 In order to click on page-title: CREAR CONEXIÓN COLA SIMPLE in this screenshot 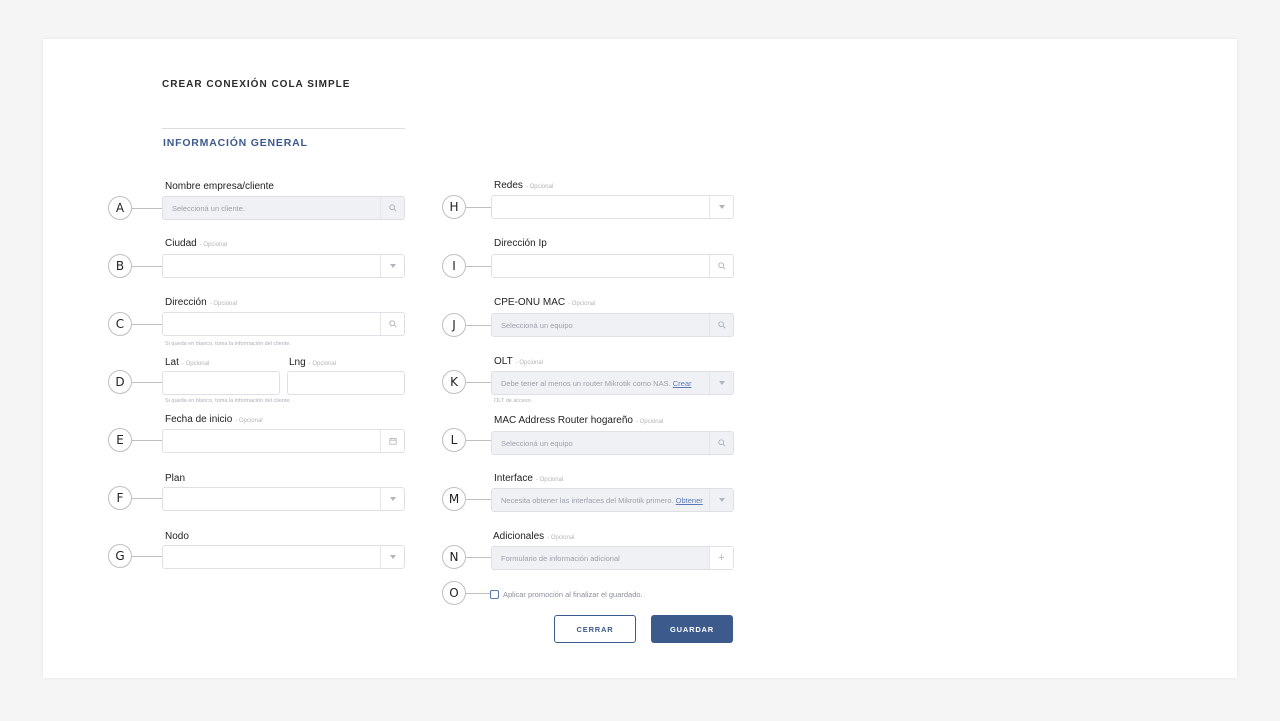, I will do `click(256, 84)`.